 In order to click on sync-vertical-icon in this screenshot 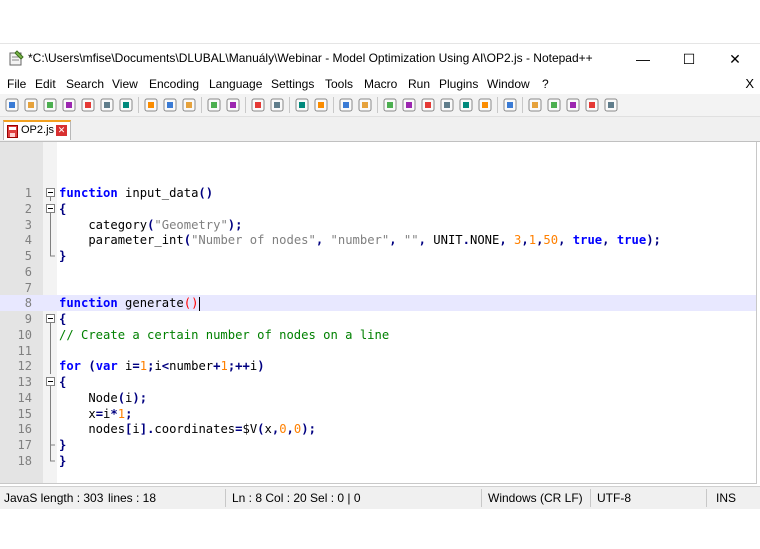, I will do `click(346, 105)`.